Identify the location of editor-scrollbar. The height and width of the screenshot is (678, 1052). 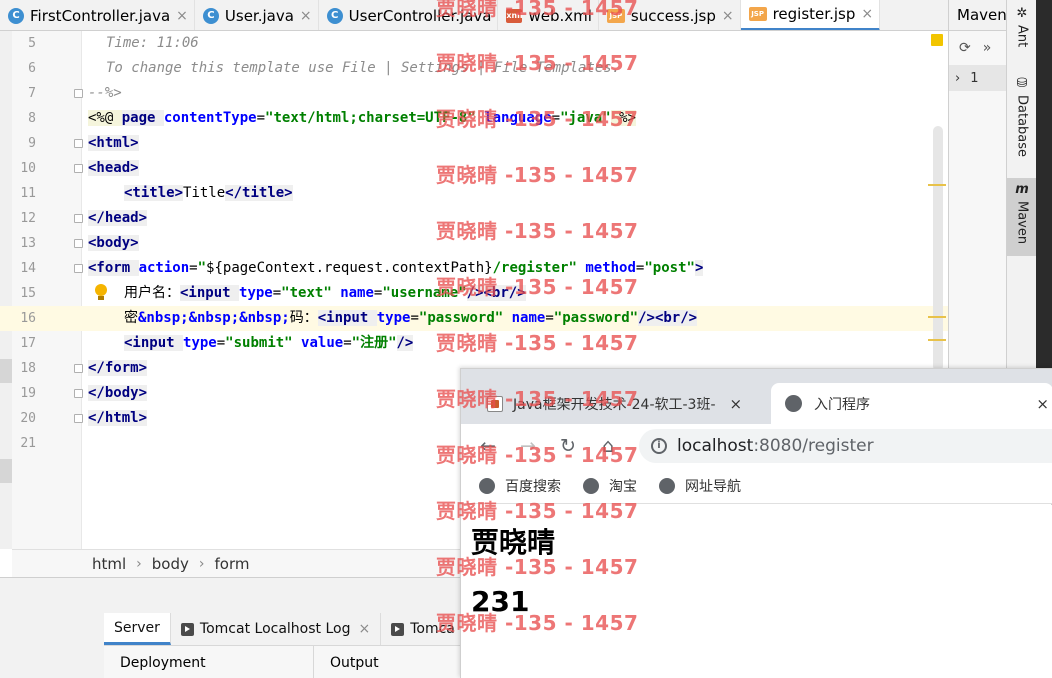
(938, 248).